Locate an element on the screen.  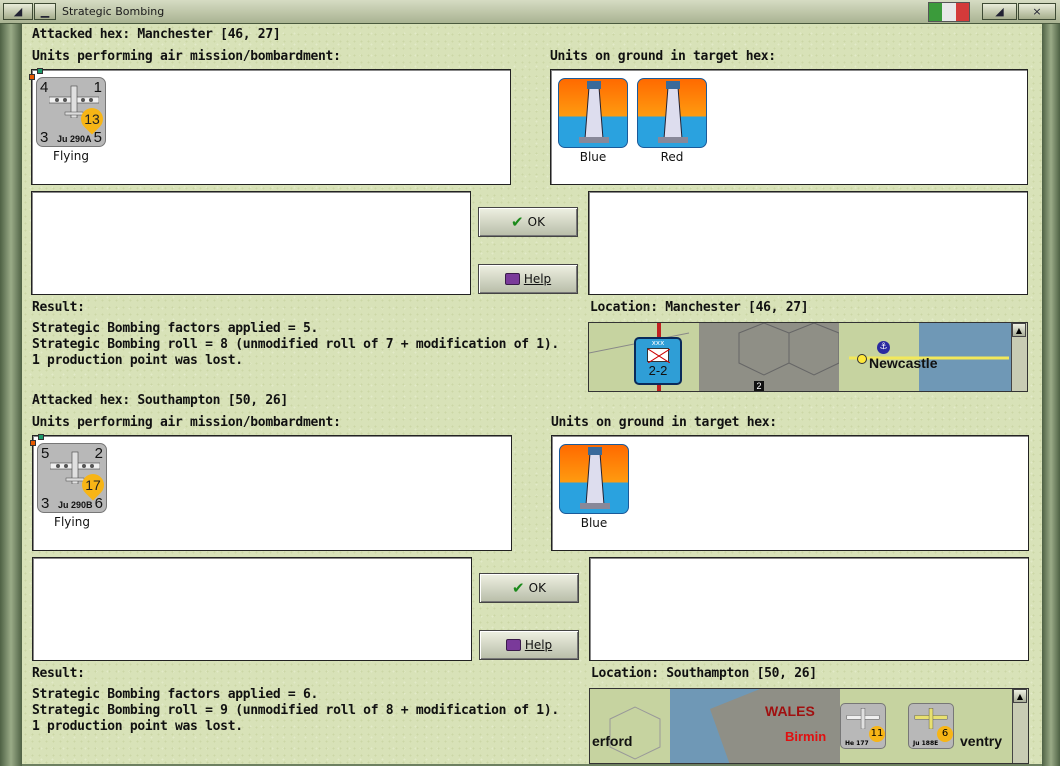
location-label: Location: Manchester [46, 27] is located at coordinates (699, 307).